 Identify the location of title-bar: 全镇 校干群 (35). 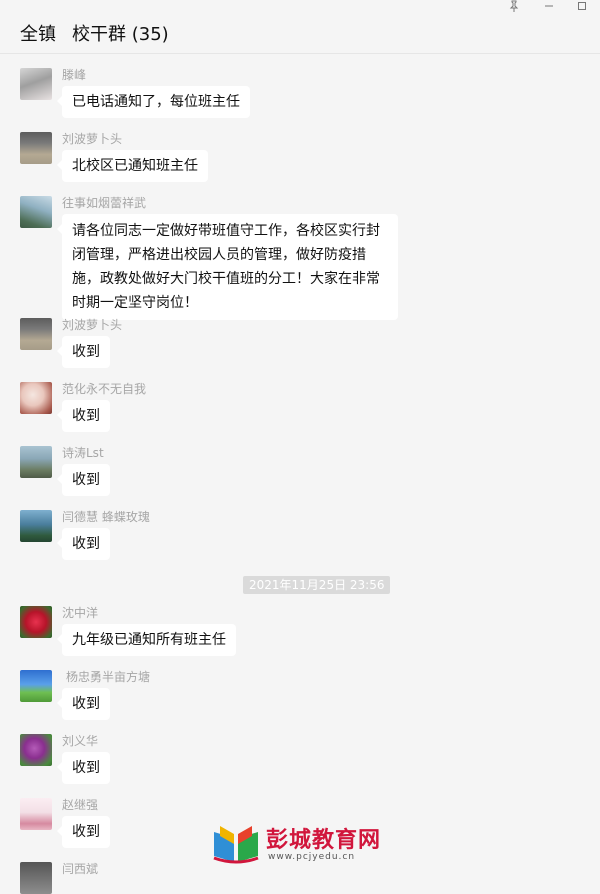
(300, 27).